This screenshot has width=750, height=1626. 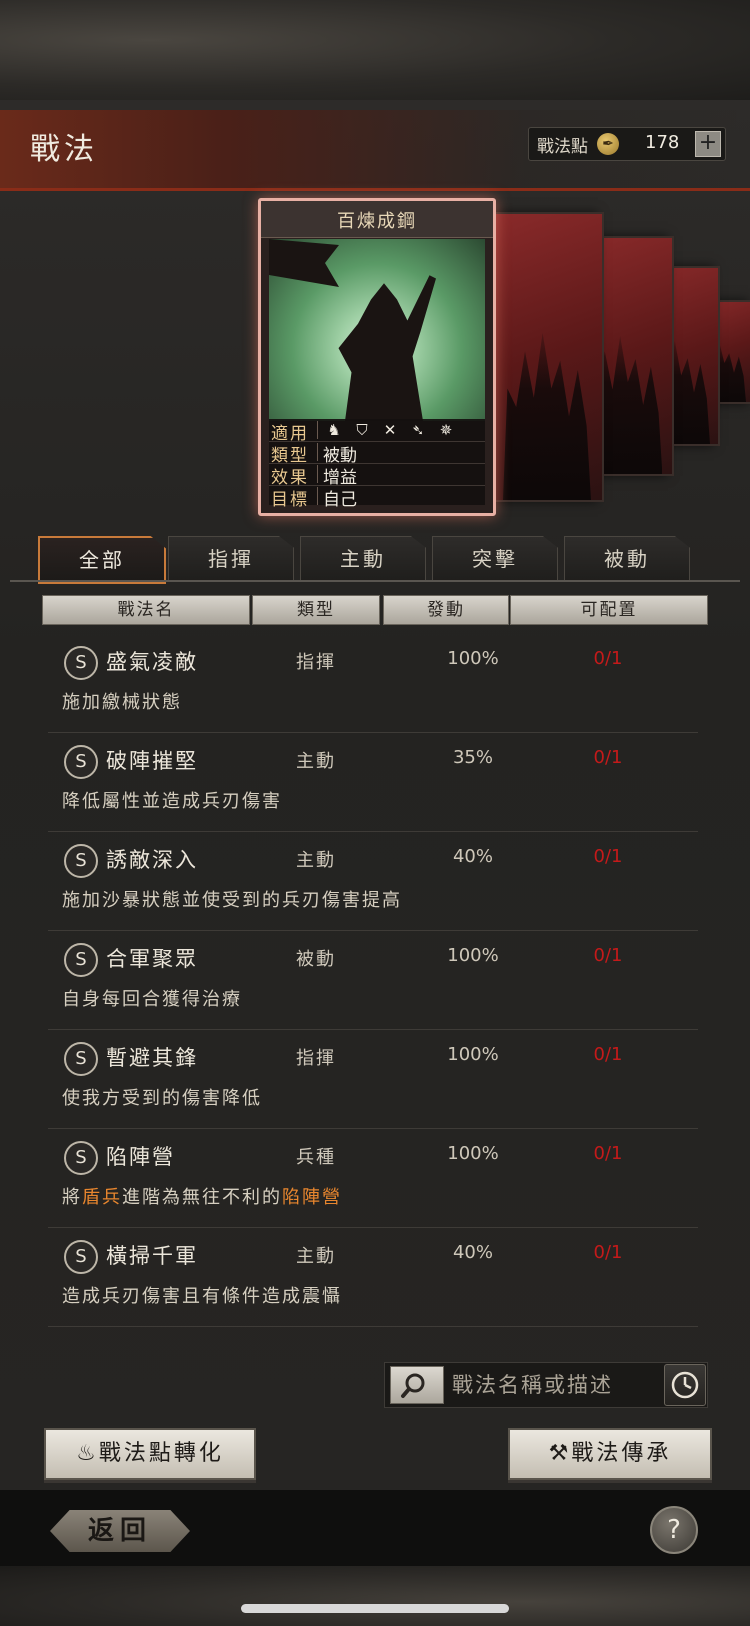 I want to click on search-button, so click(x=417, y=1385).